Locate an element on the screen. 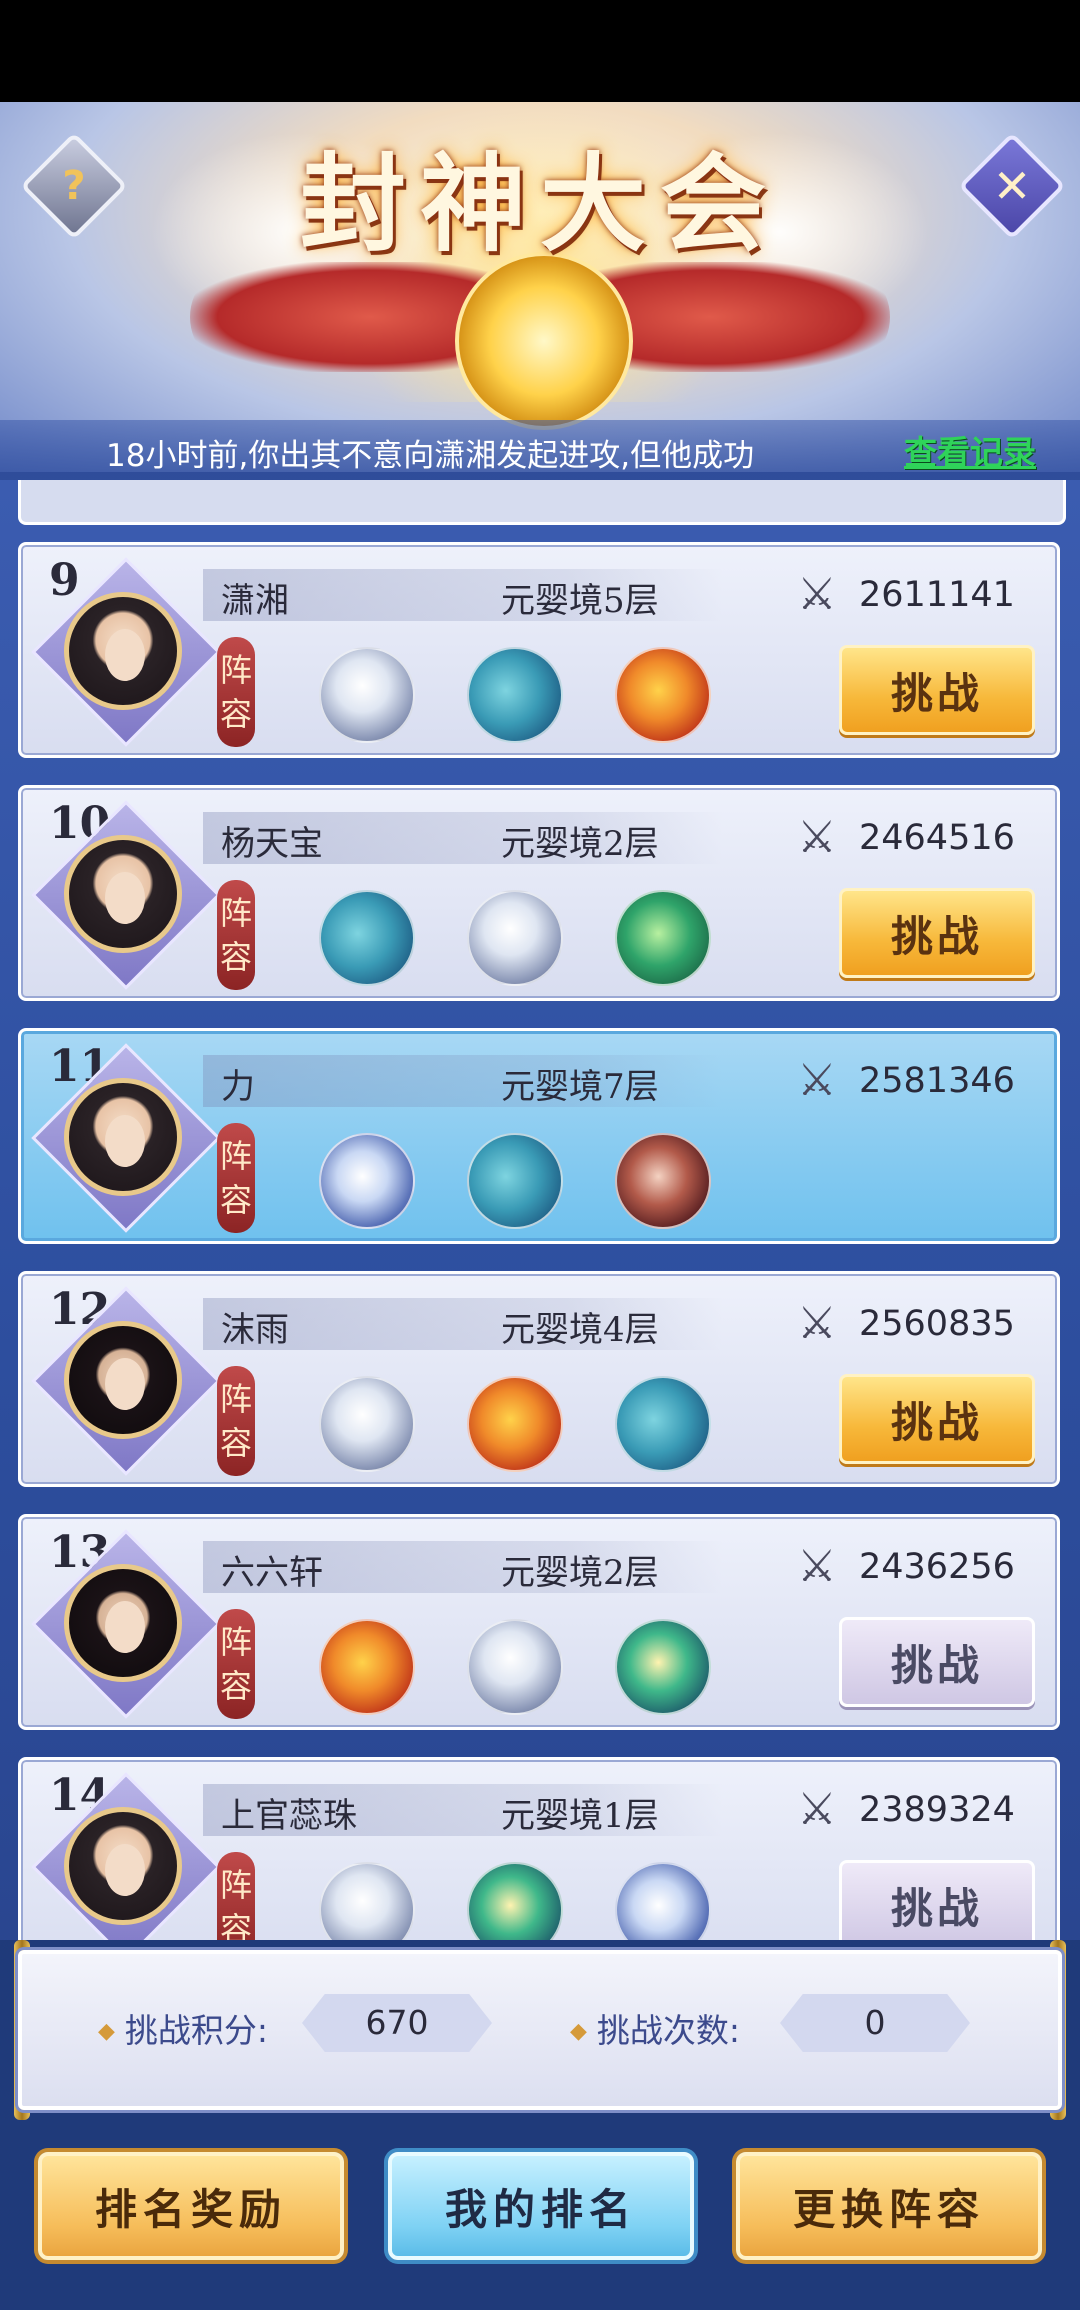 This screenshot has height=2310, width=1080. player-realm: 元婴境4层 is located at coordinates (580, 1330).